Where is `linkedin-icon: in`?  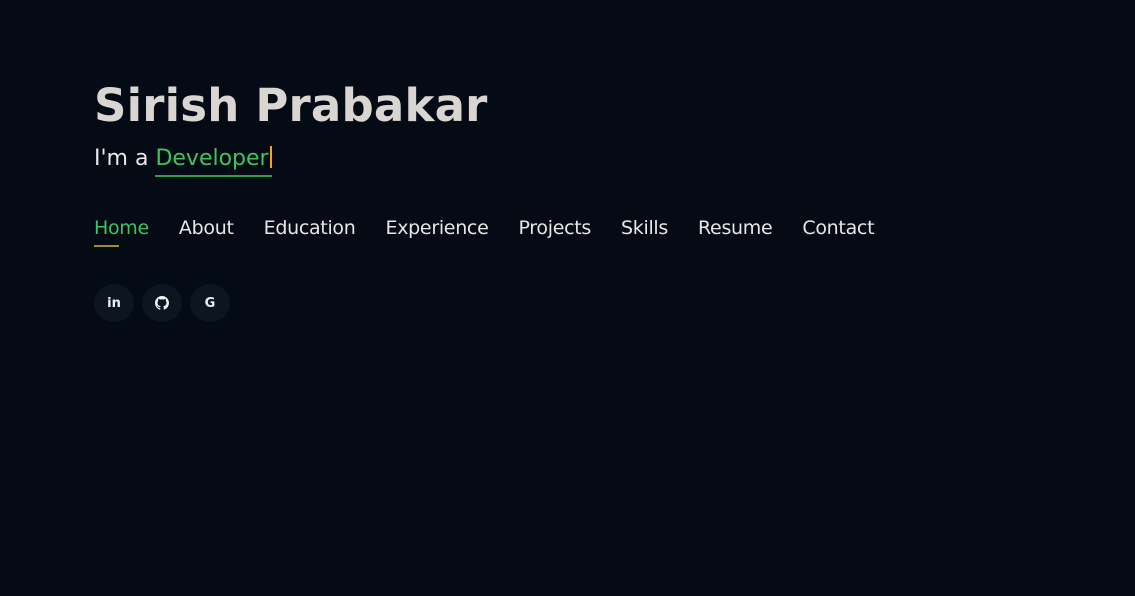 linkedin-icon: in is located at coordinates (114, 303).